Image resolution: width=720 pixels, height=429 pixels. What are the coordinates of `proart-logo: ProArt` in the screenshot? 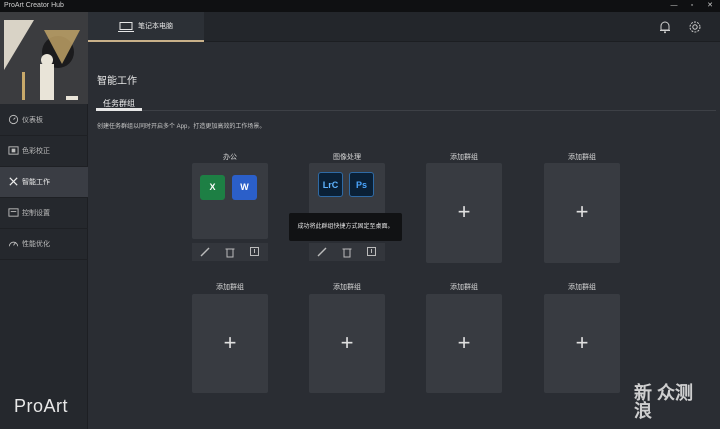 It's located at (41, 406).